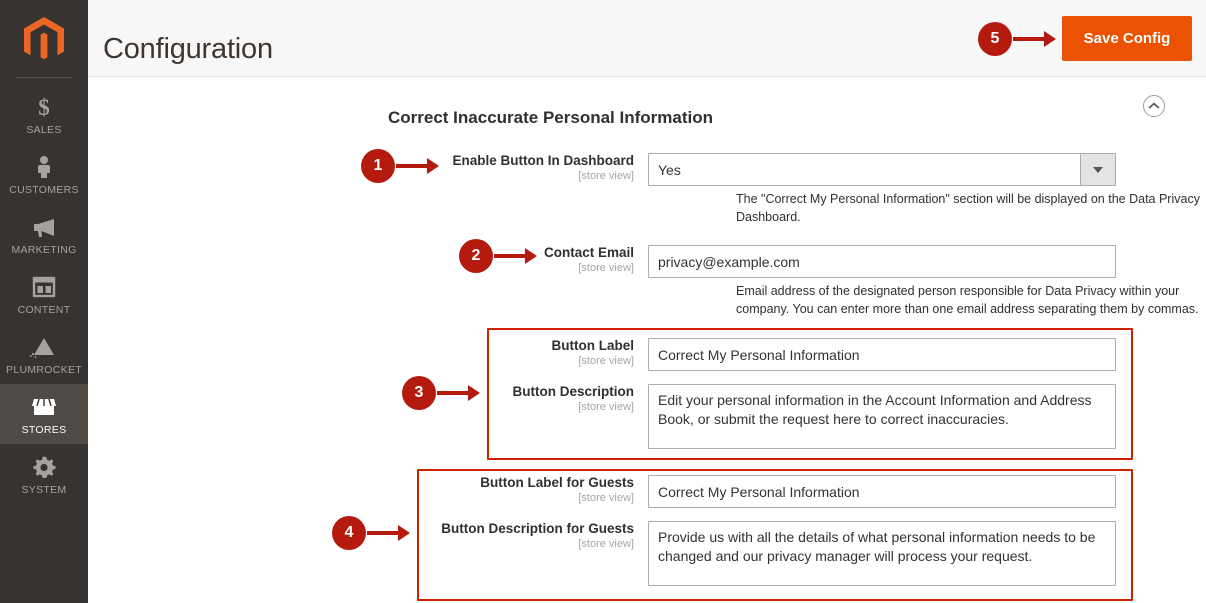 This screenshot has width=1206, height=603. I want to click on field-label-enable-button: Enable Button In Dashboard [store view], so click(498, 169).